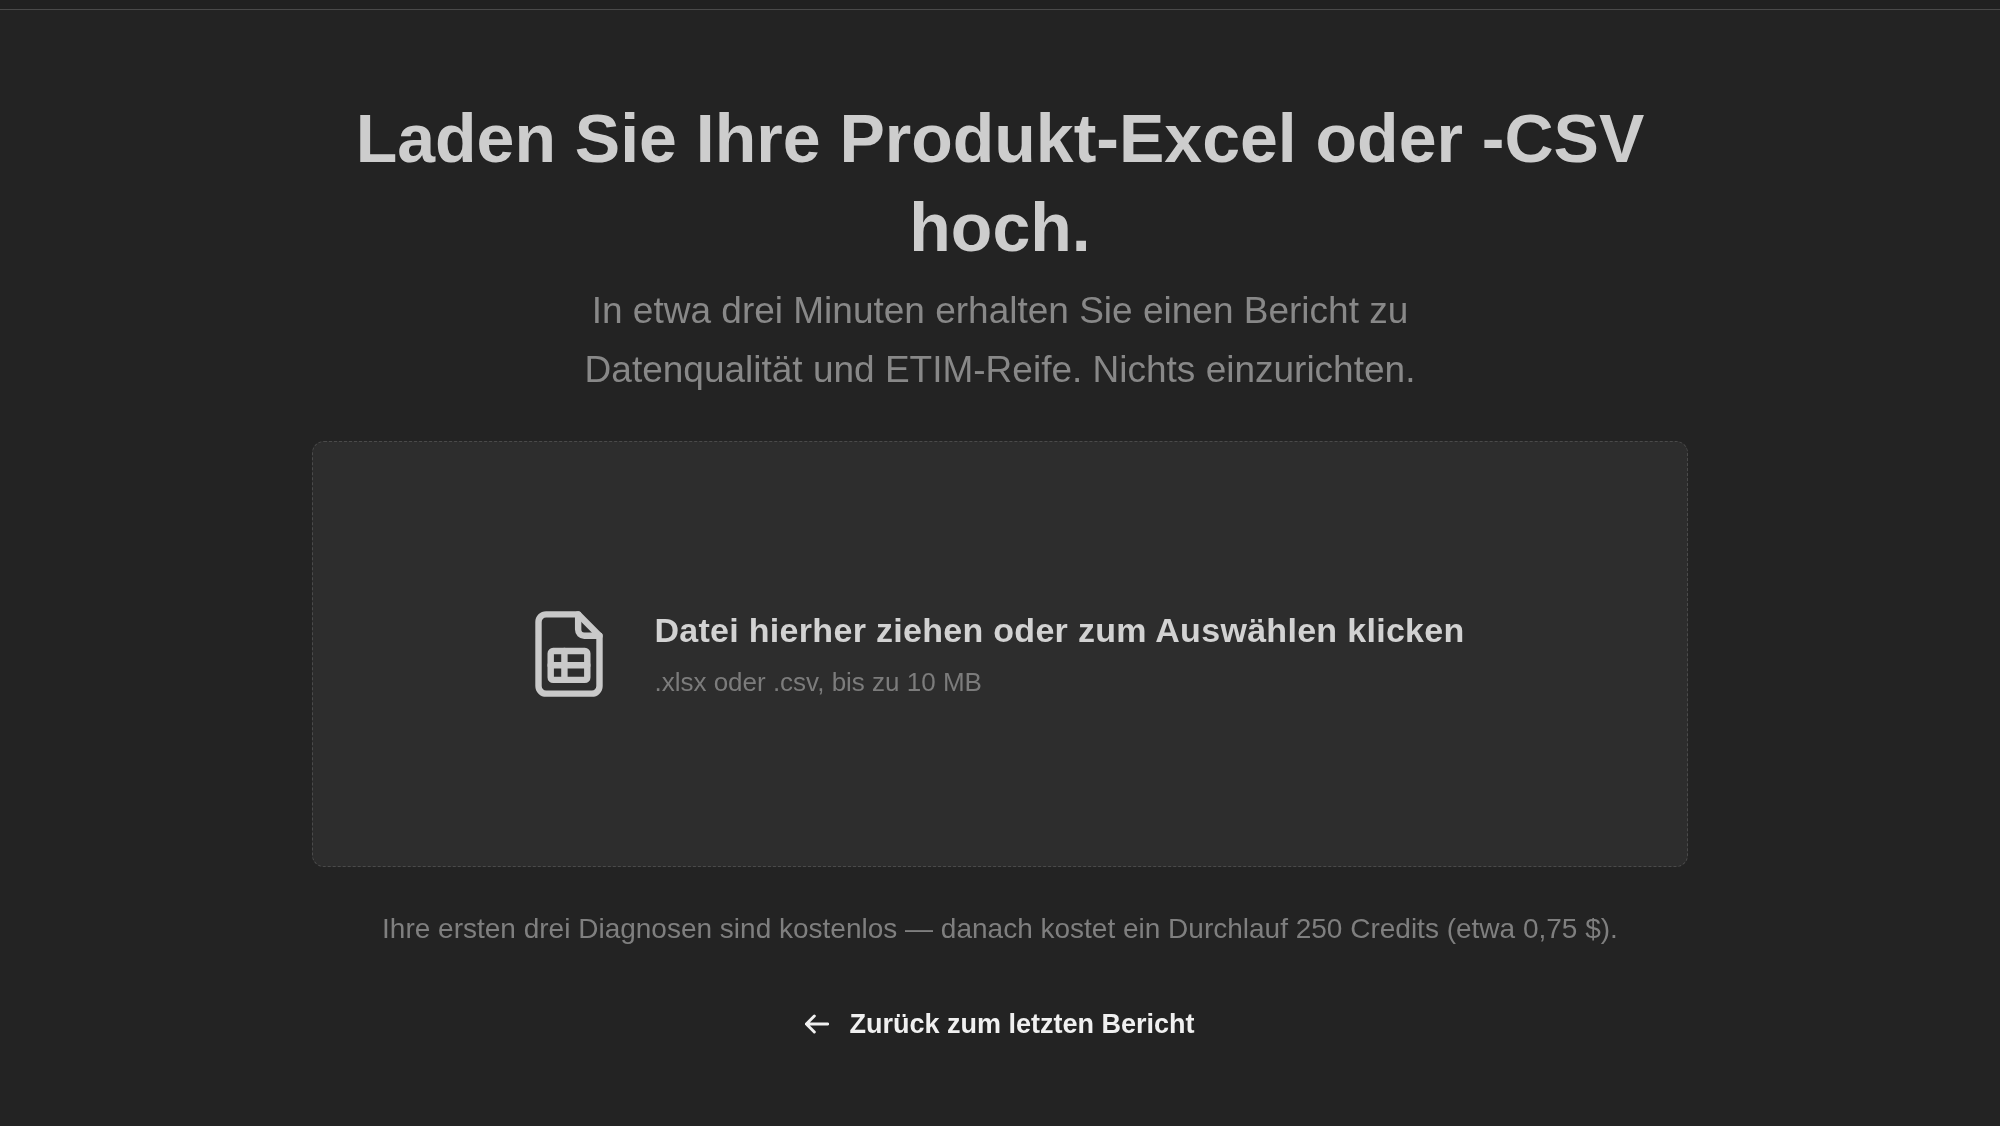  What do you see at coordinates (1000, 1024) in the screenshot?
I see `back-link: Zurück zum letzten Bericht` at bounding box center [1000, 1024].